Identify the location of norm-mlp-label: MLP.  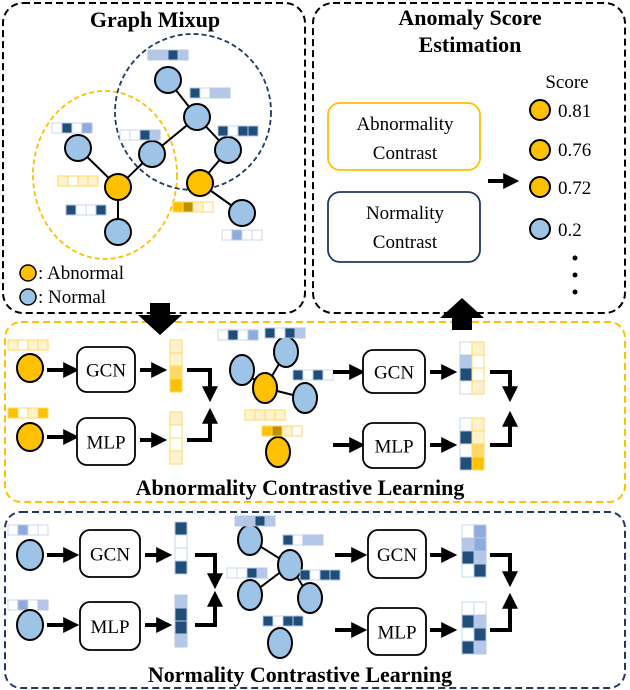
(109, 627).